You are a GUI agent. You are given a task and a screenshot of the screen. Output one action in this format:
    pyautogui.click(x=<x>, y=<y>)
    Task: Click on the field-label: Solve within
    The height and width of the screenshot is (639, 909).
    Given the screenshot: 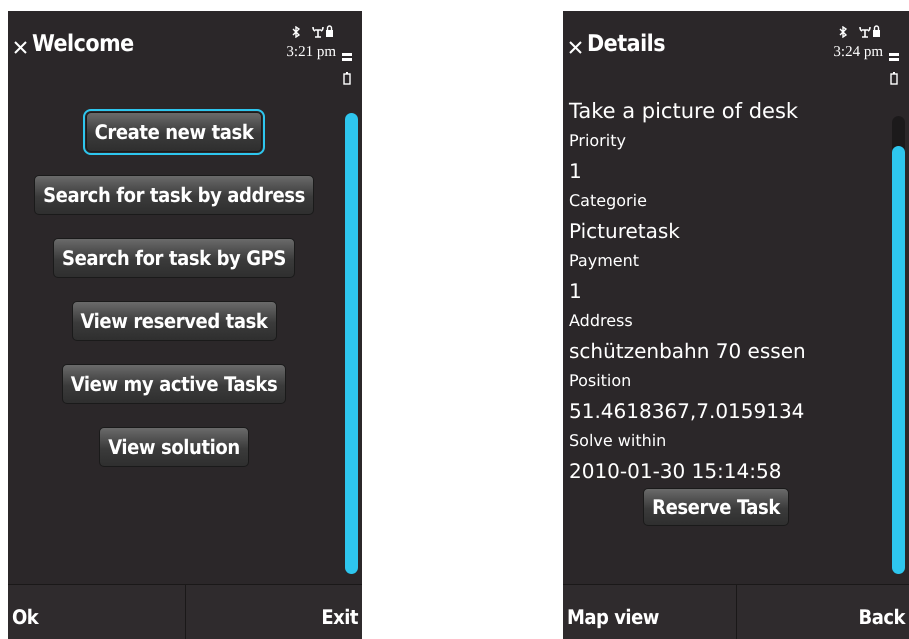 What is the action you would take?
    pyautogui.click(x=618, y=441)
    